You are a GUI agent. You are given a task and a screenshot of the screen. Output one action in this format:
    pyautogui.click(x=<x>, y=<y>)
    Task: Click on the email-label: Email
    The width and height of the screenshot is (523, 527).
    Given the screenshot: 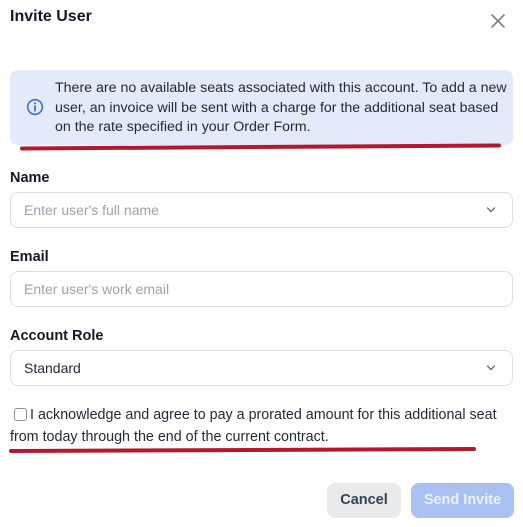 What is the action you would take?
    pyautogui.click(x=29, y=257)
    